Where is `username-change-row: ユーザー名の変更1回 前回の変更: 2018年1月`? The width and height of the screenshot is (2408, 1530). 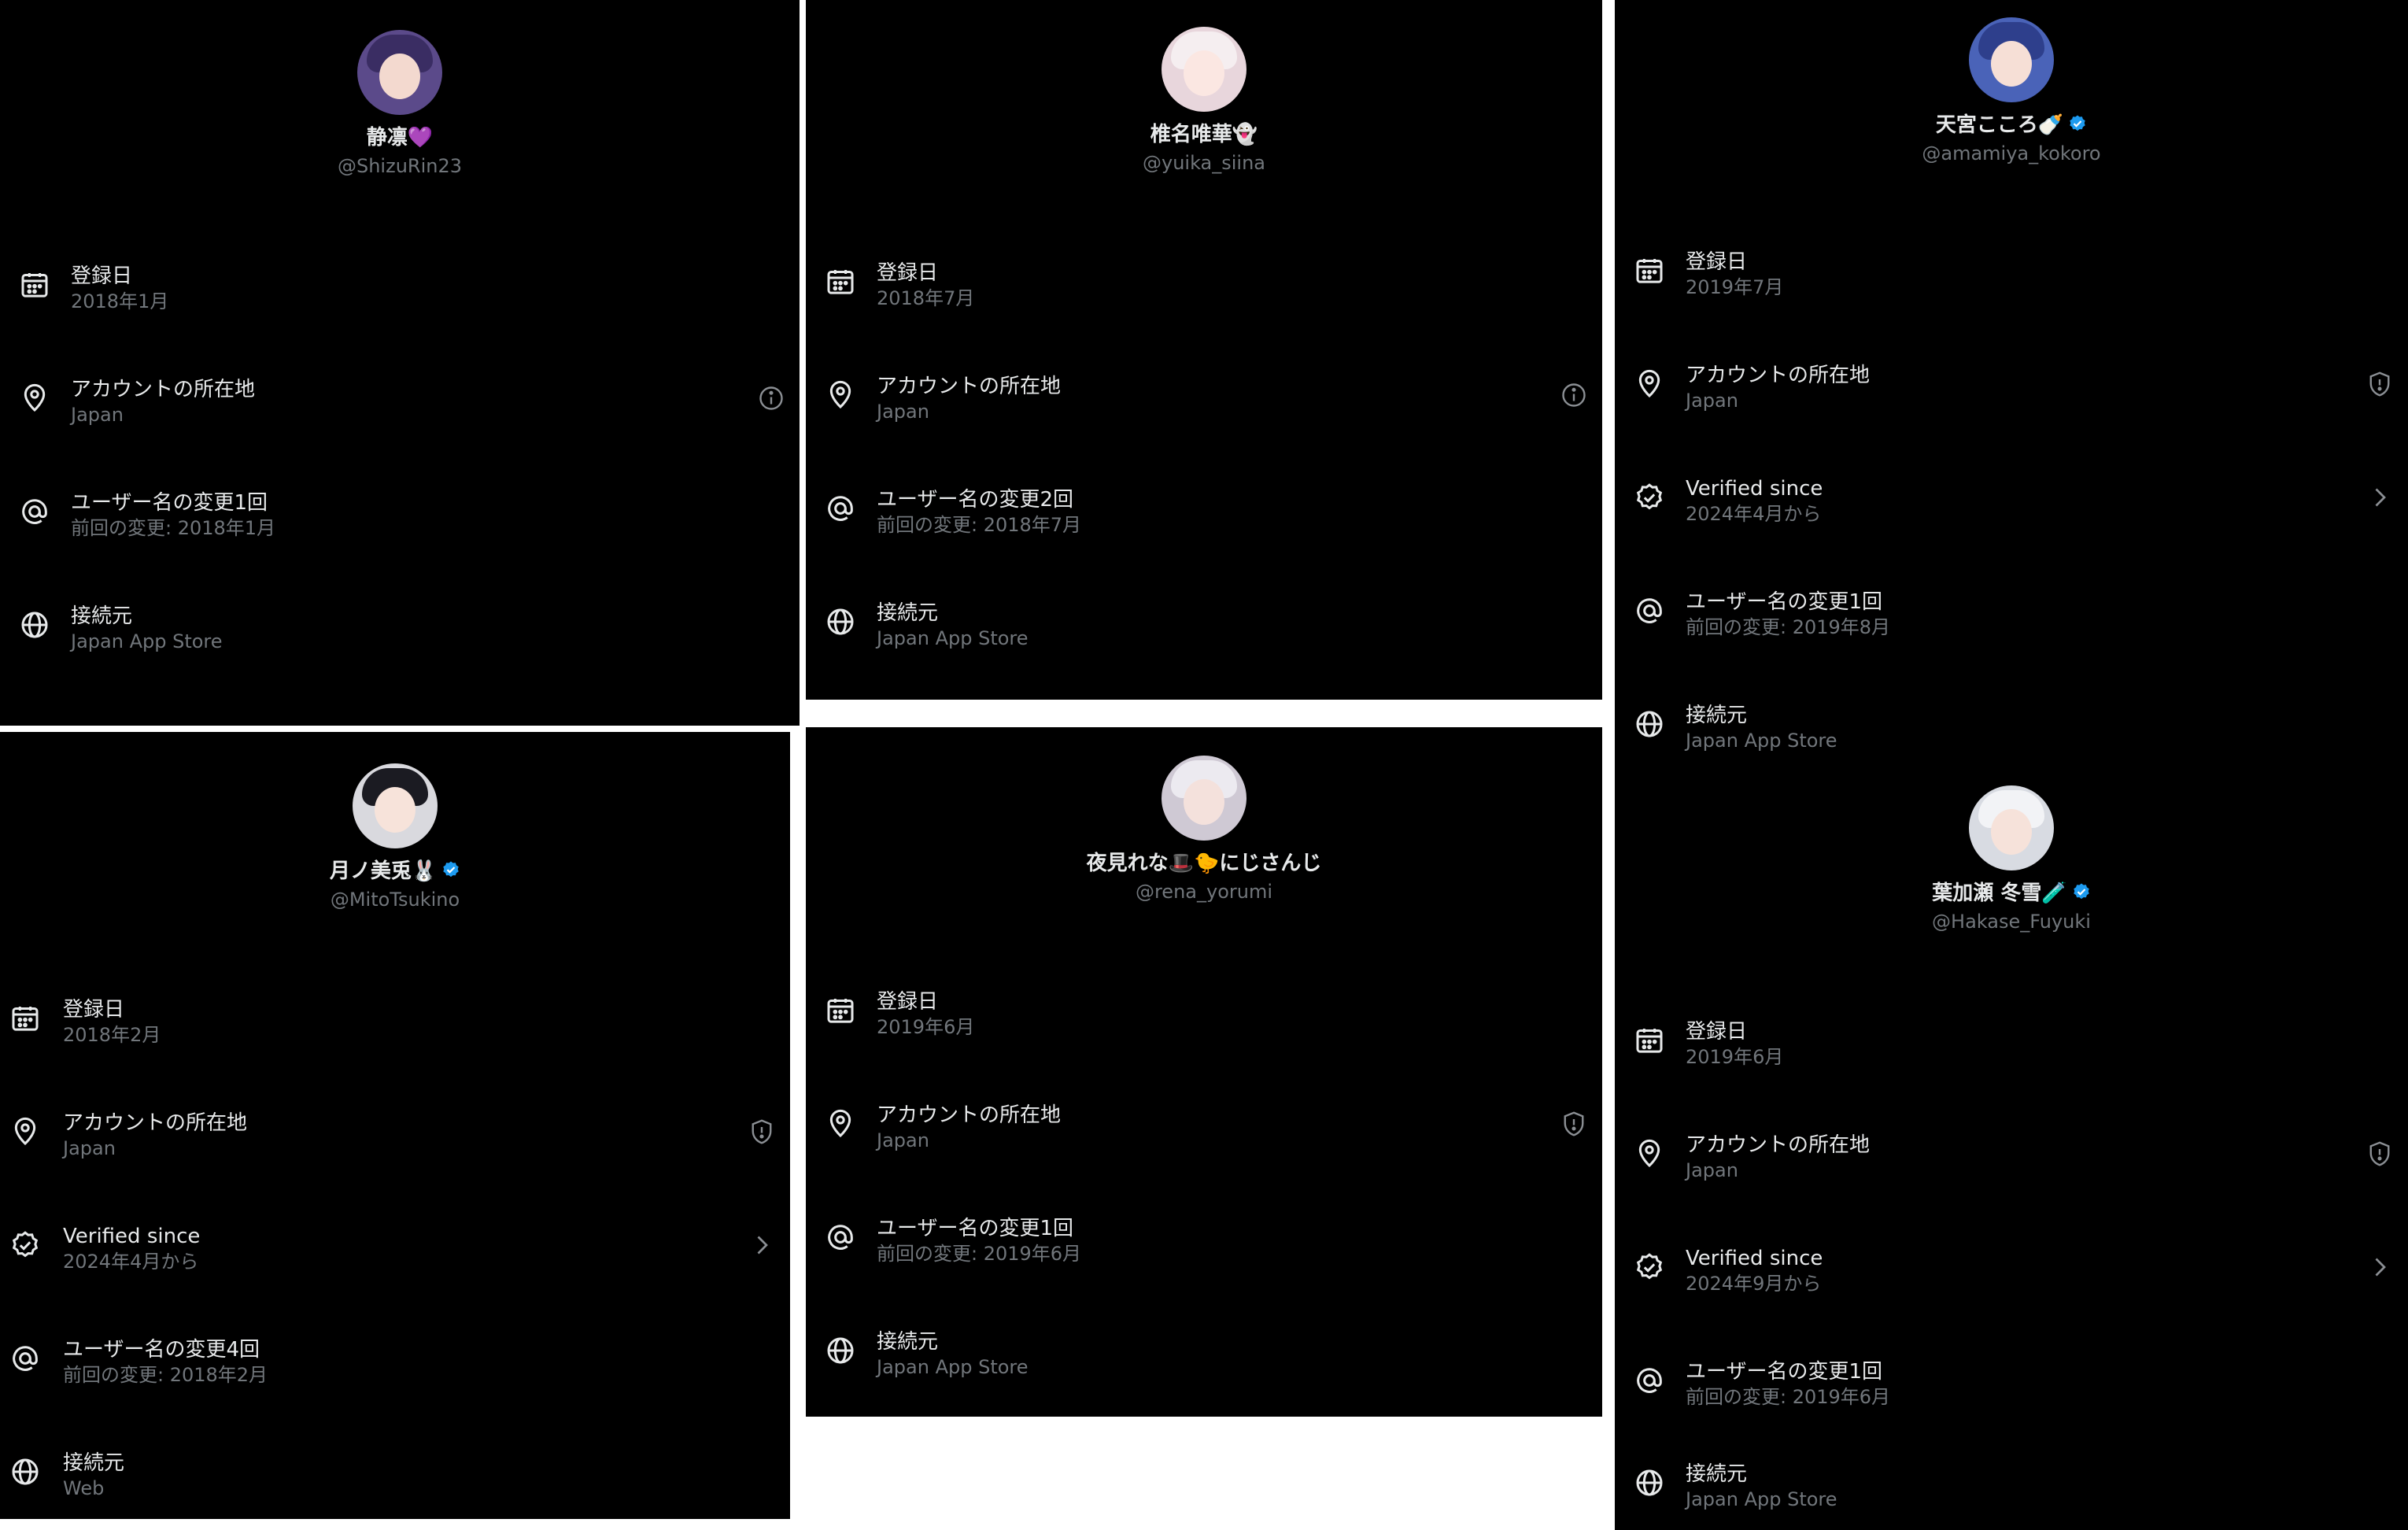 username-change-row: ユーザー名の変更1回 前回の変更: 2018年1月 is located at coordinates (400, 513).